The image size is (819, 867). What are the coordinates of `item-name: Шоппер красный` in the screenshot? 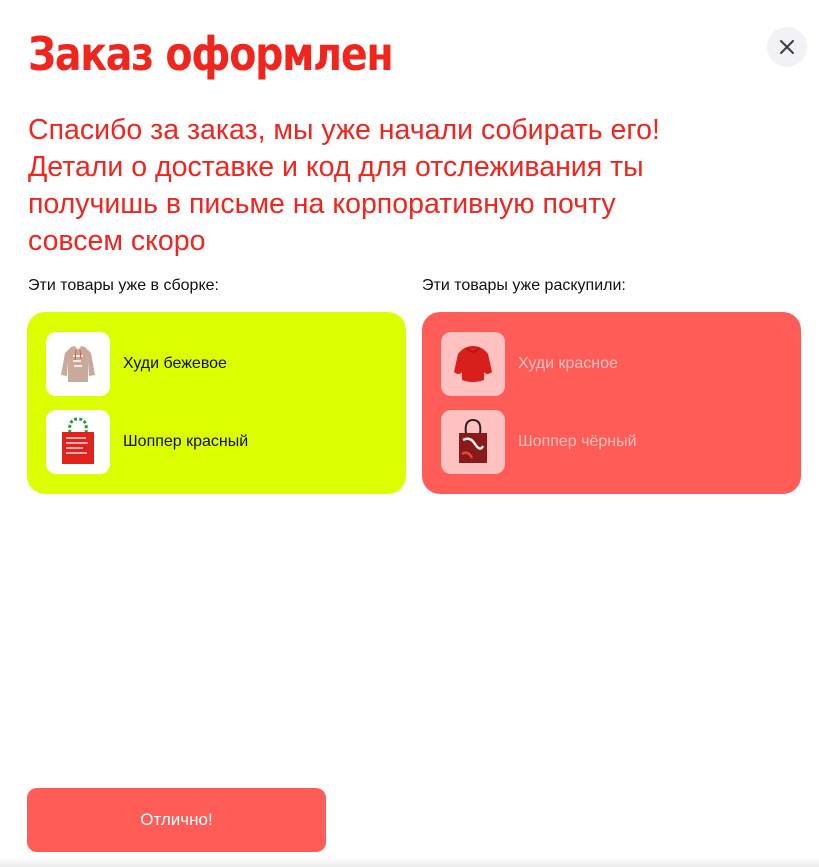 It's located at (186, 441).